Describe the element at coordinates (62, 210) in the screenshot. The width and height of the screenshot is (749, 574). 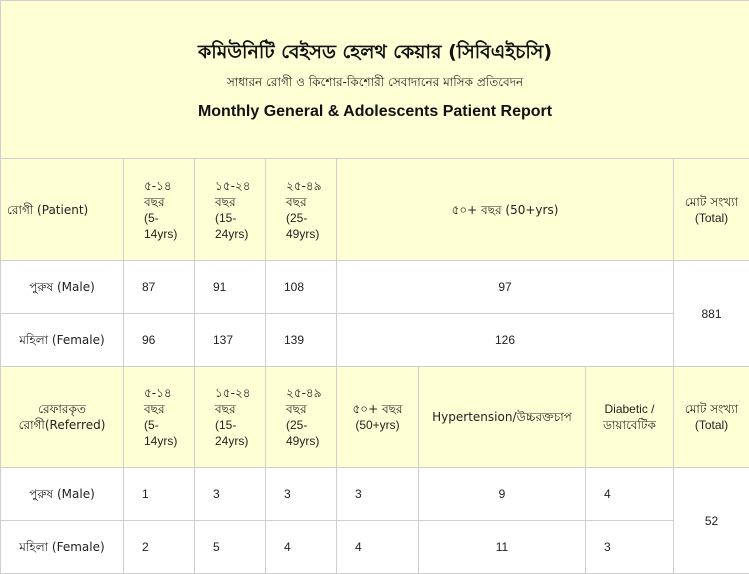
I see `patient-label: রোগী (Patient)` at that location.